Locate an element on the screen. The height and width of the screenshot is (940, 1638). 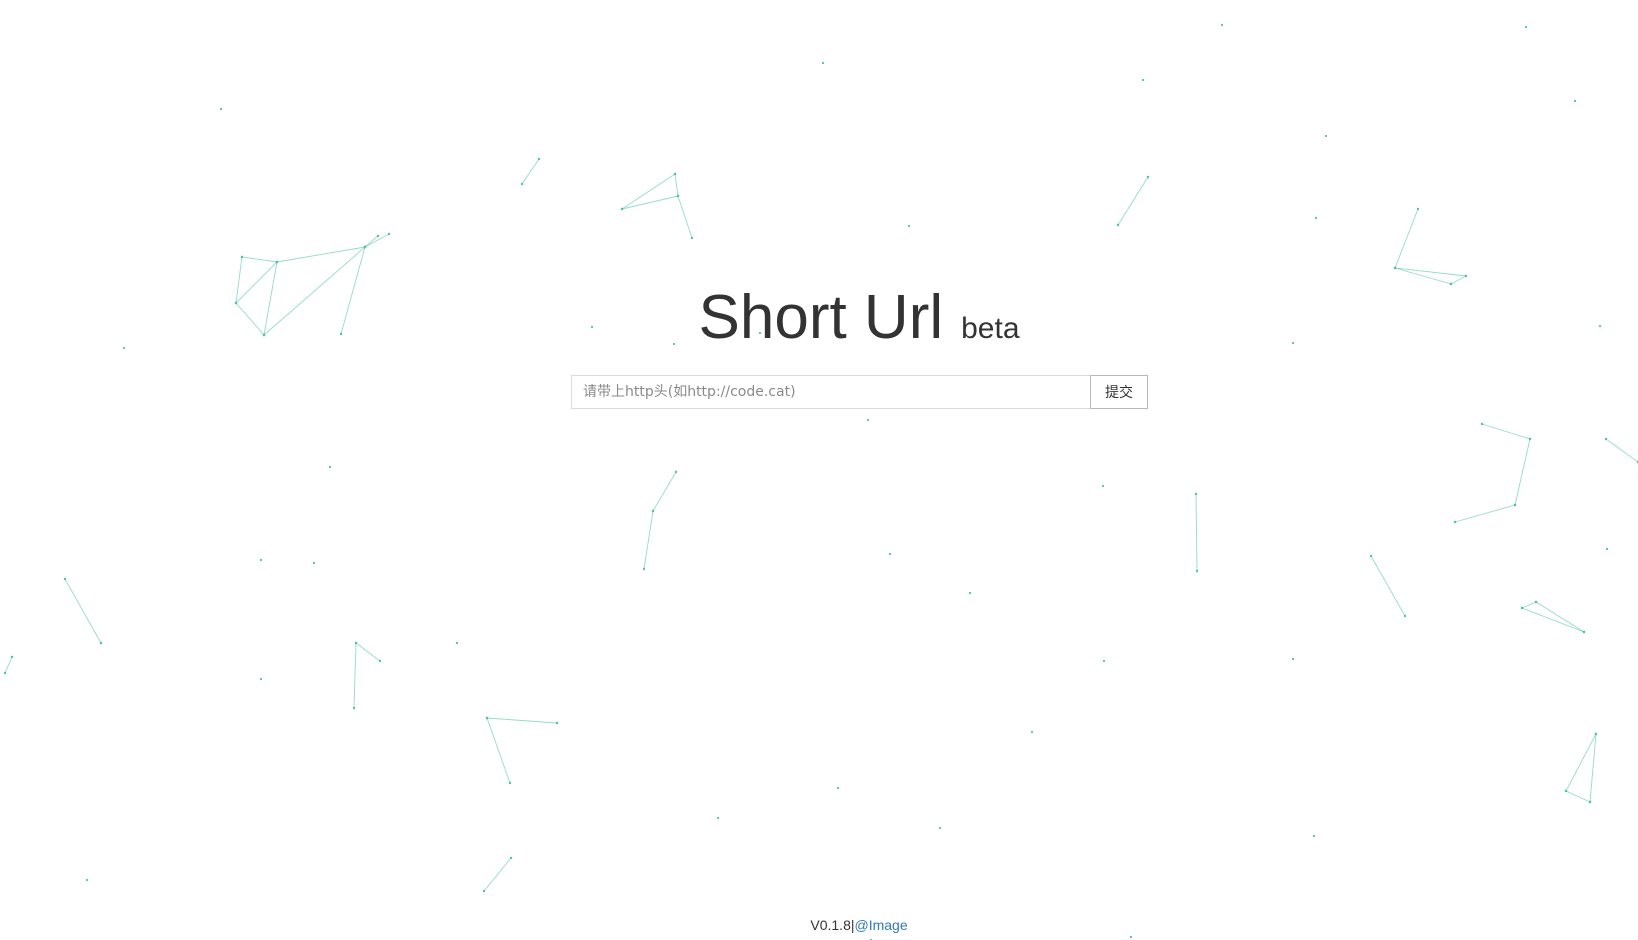
version-label: V0.1.8 is located at coordinates (830, 925).